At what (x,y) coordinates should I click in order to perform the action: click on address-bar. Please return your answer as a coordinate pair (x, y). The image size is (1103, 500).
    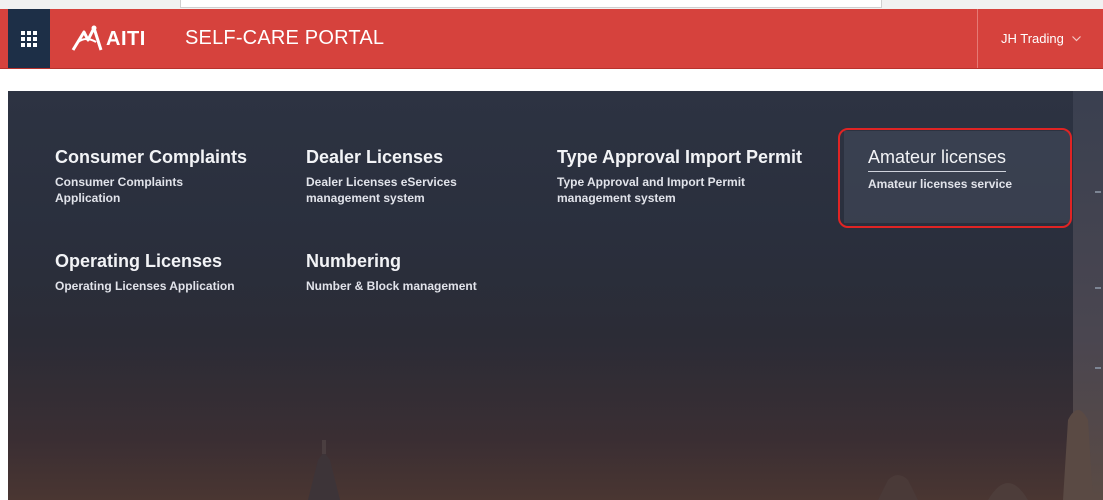
    Looking at the image, I should click on (531, 4).